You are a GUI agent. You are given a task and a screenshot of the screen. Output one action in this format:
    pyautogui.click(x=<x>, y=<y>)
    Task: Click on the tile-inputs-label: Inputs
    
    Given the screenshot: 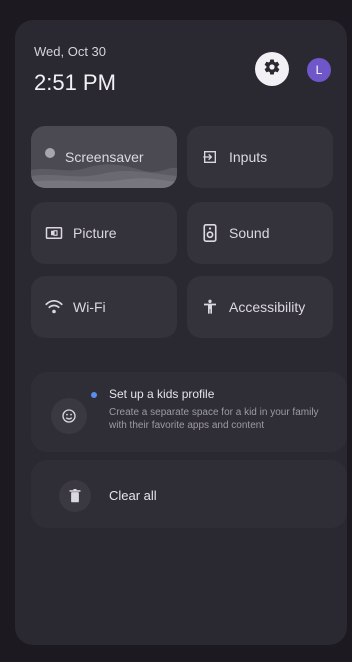 What is the action you would take?
    pyautogui.click(x=248, y=157)
    